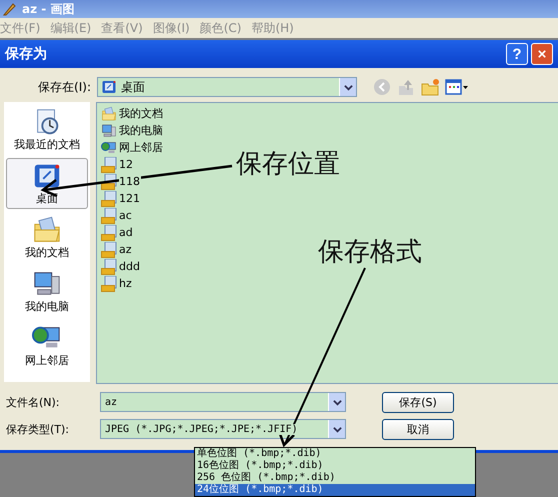  I want to click on close-button: ×, so click(542, 54).